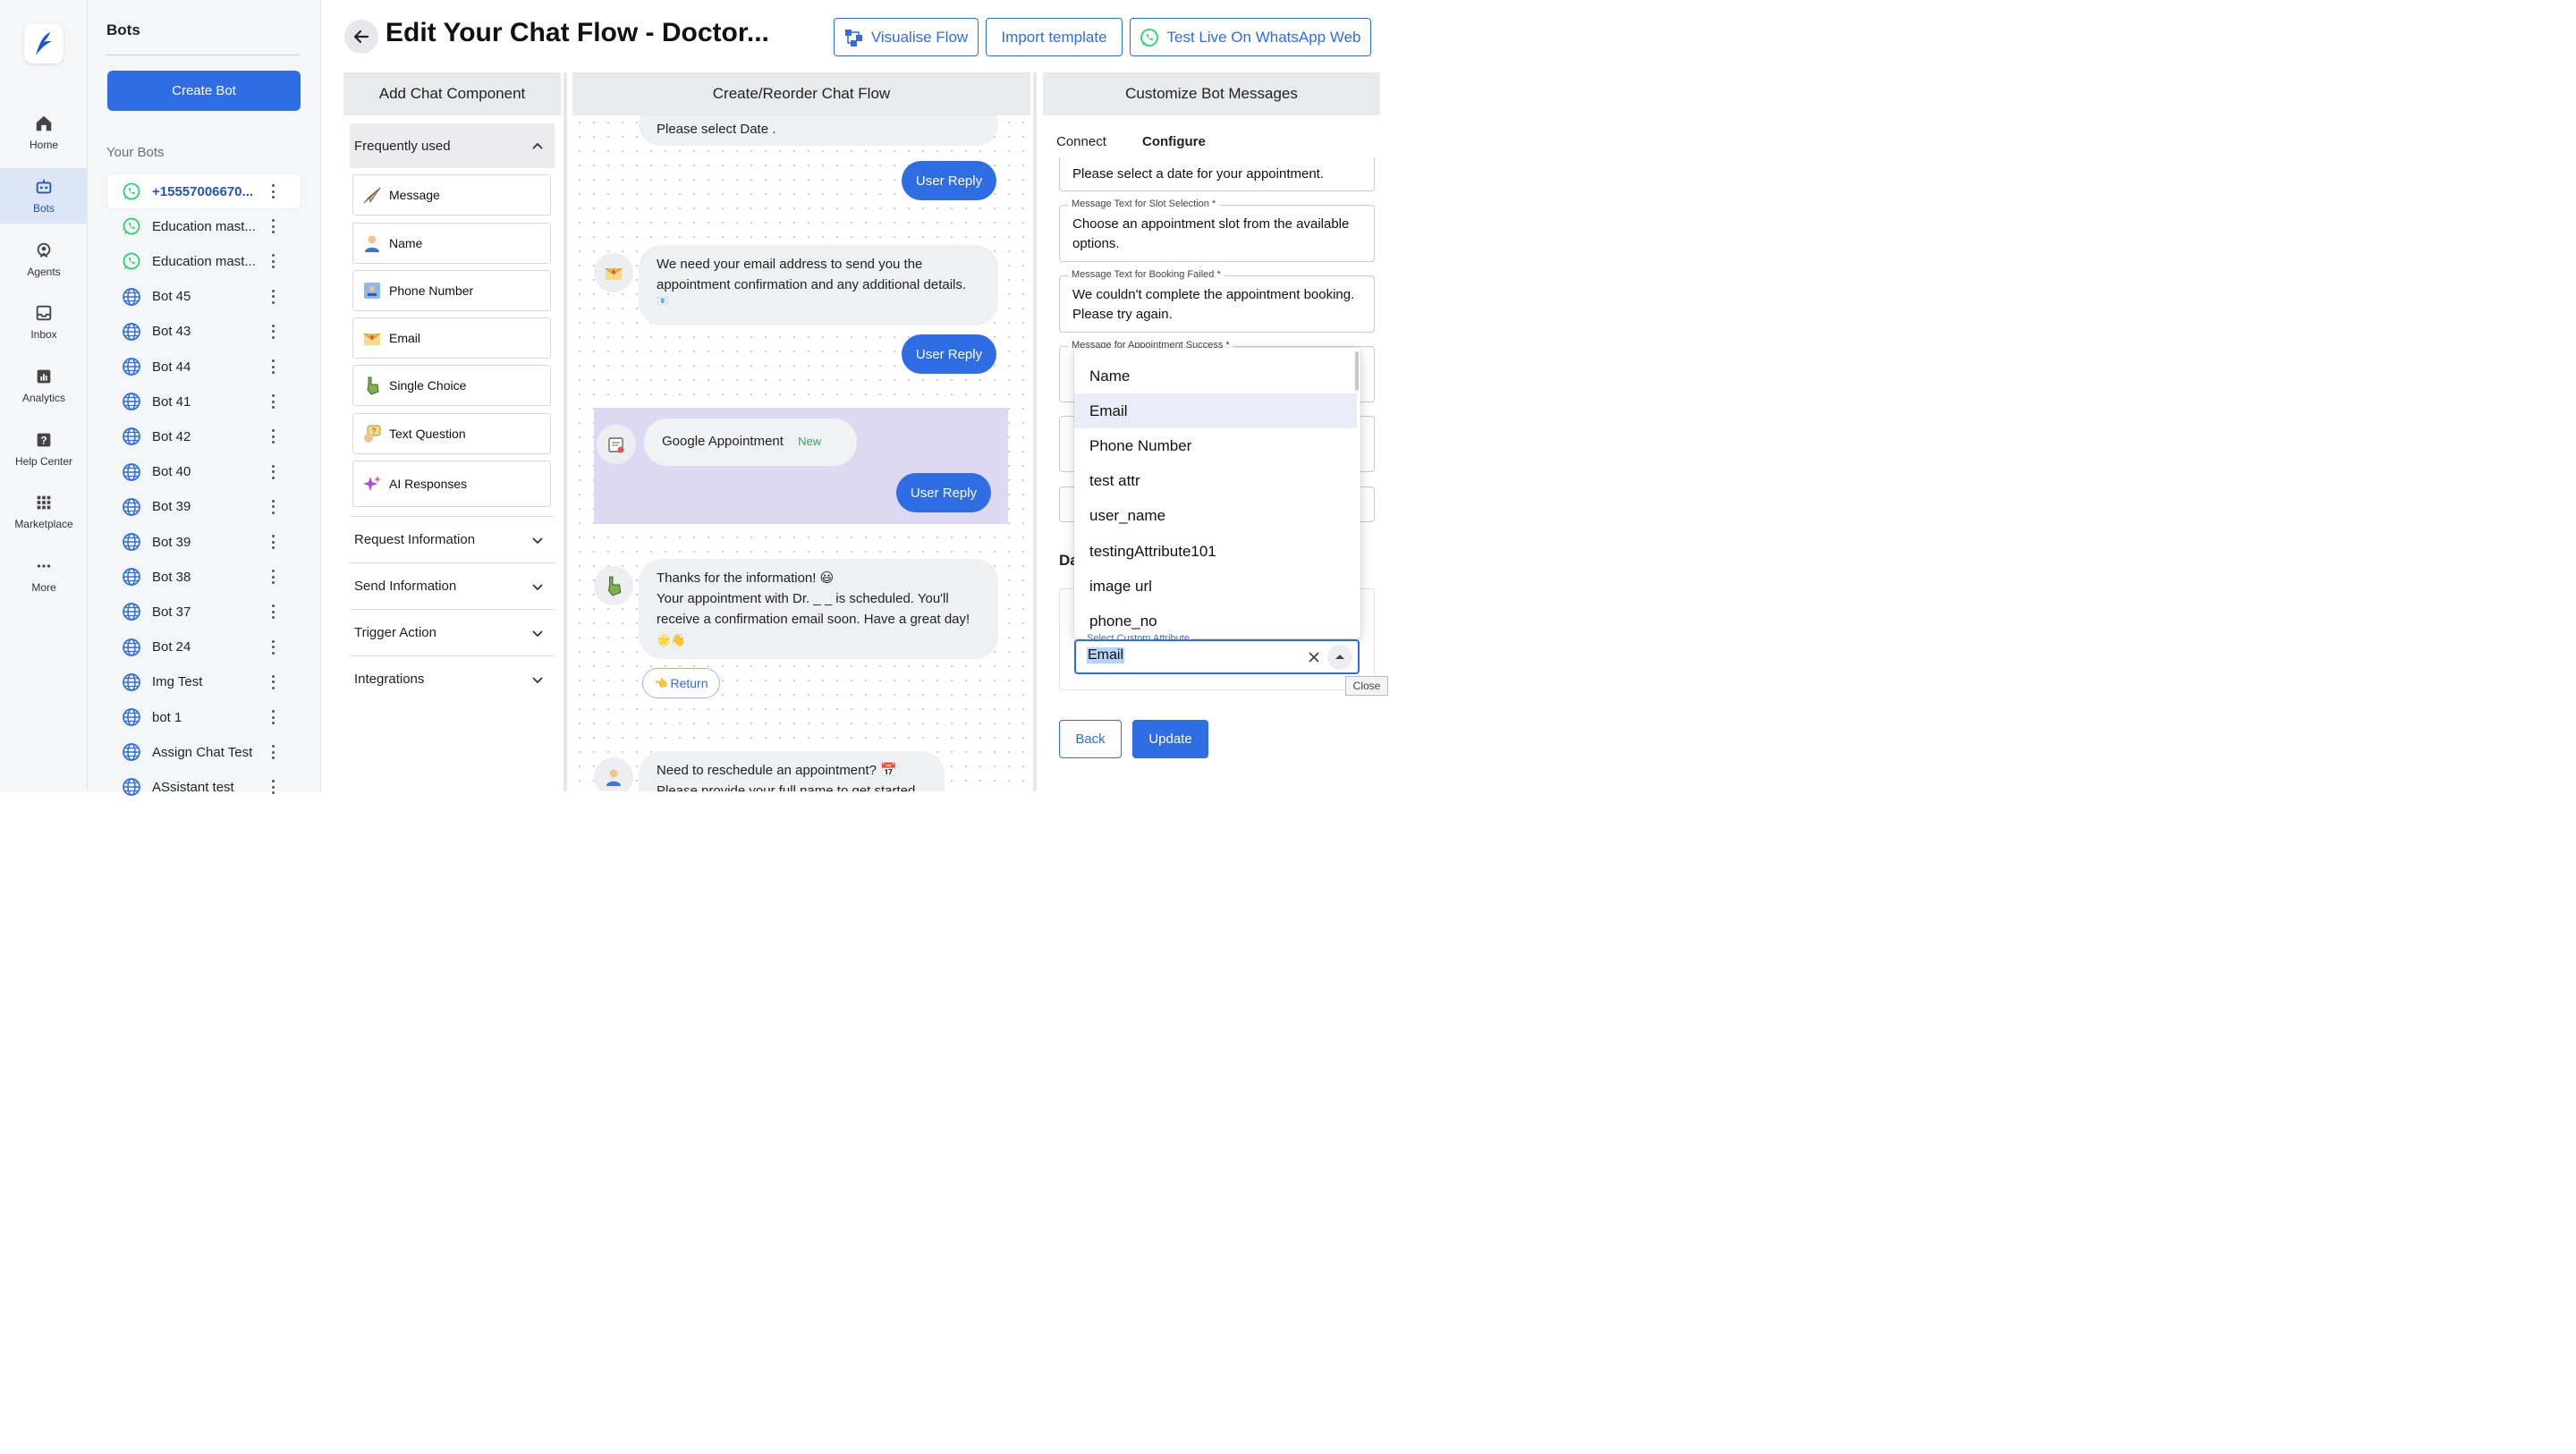 This screenshot has height=1454, width=2576. What do you see at coordinates (204, 612) in the screenshot?
I see `bot-list-item: Bot 37` at bounding box center [204, 612].